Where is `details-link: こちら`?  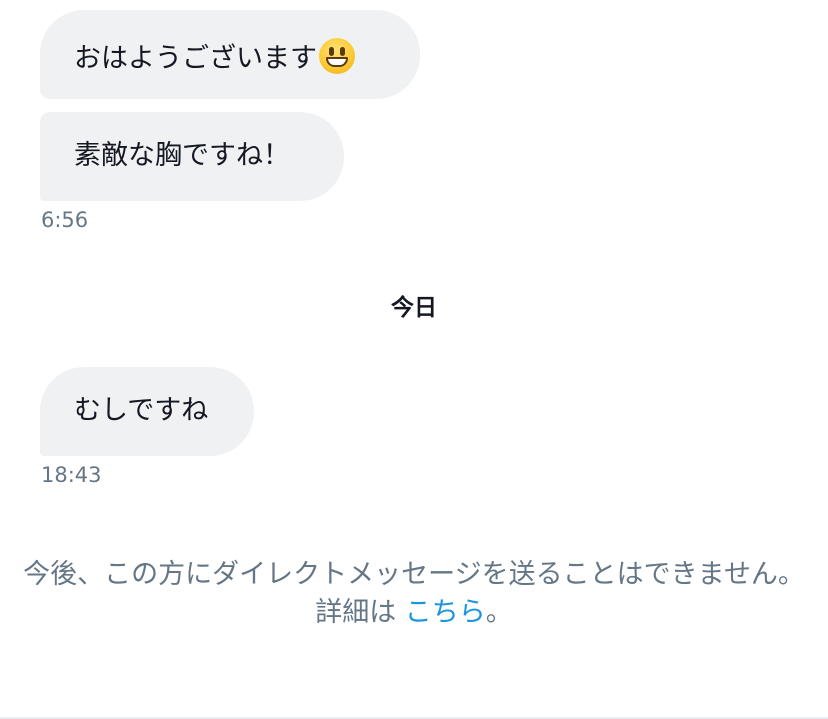 details-link: こちら is located at coordinates (445, 612).